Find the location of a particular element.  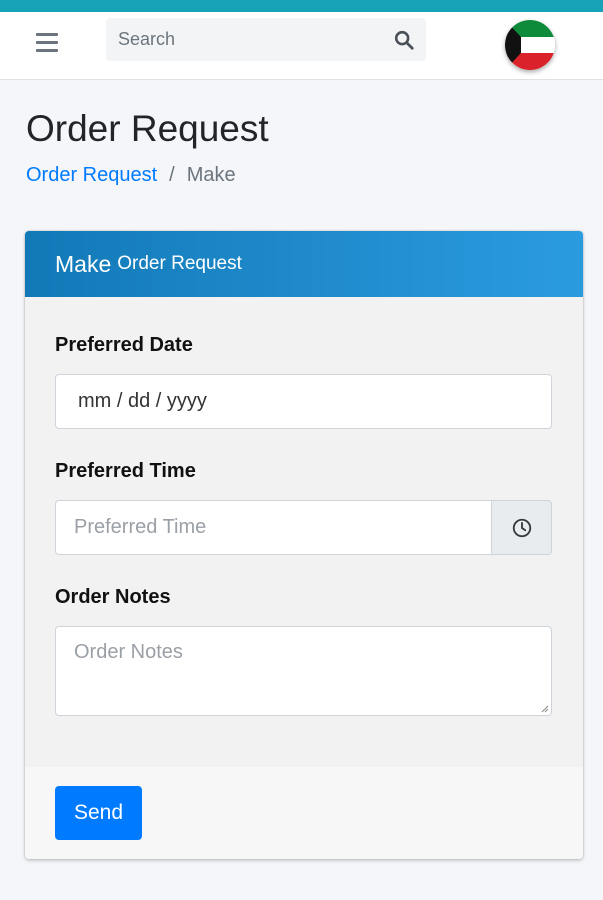

clock-icon is located at coordinates (521, 527).